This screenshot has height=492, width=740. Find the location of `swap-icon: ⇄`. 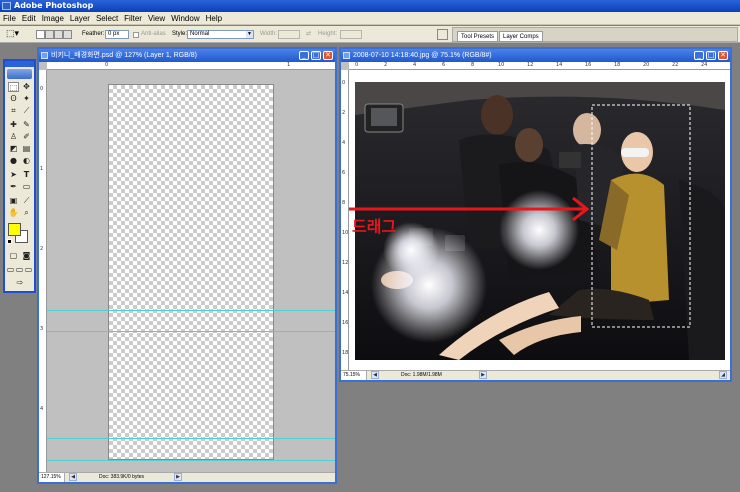

swap-icon: ⇄ is located at coordinates (309, 34).